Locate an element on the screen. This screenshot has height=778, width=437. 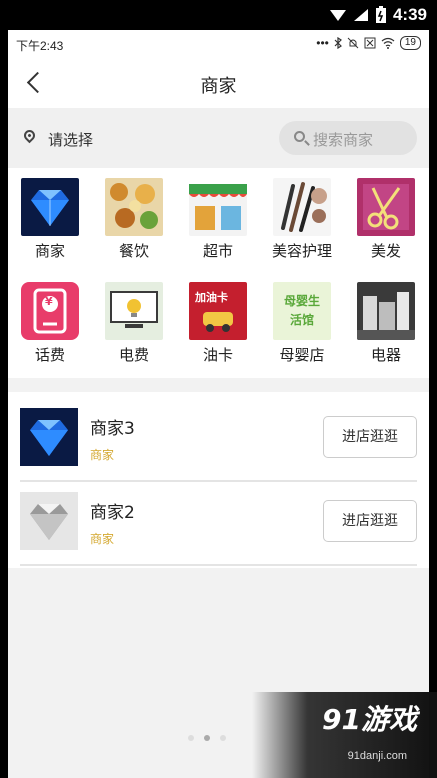
category-item-mother-baby: 母婴生活馆 母婴店 is located at coordinates (302, 322).